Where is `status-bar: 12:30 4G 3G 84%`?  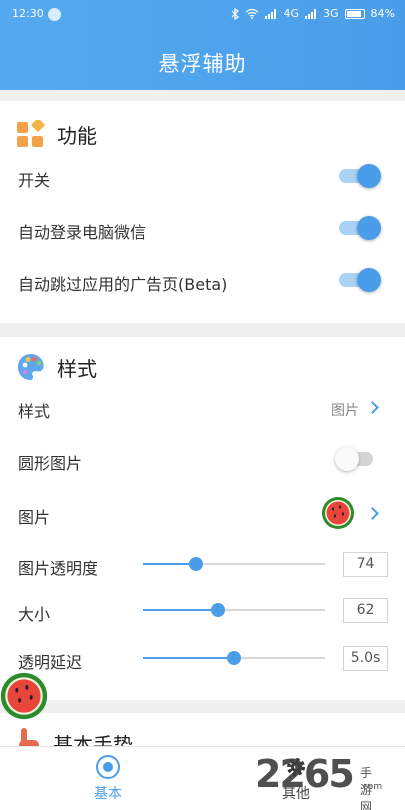 status-bar: 12:30 4G 3G 84% is located at coordinates (202, 14).